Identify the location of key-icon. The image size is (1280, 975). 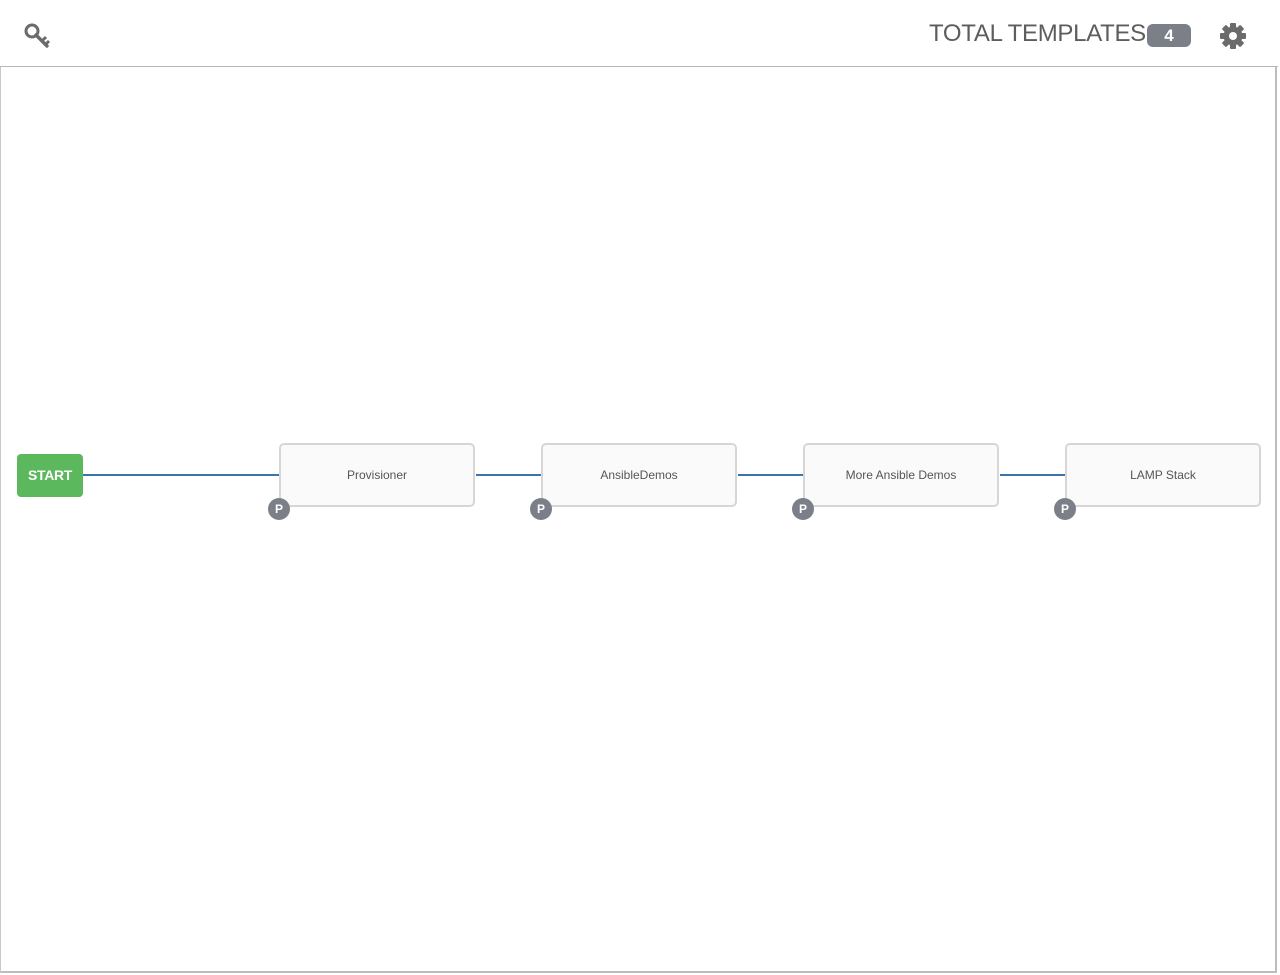
(38, 36).